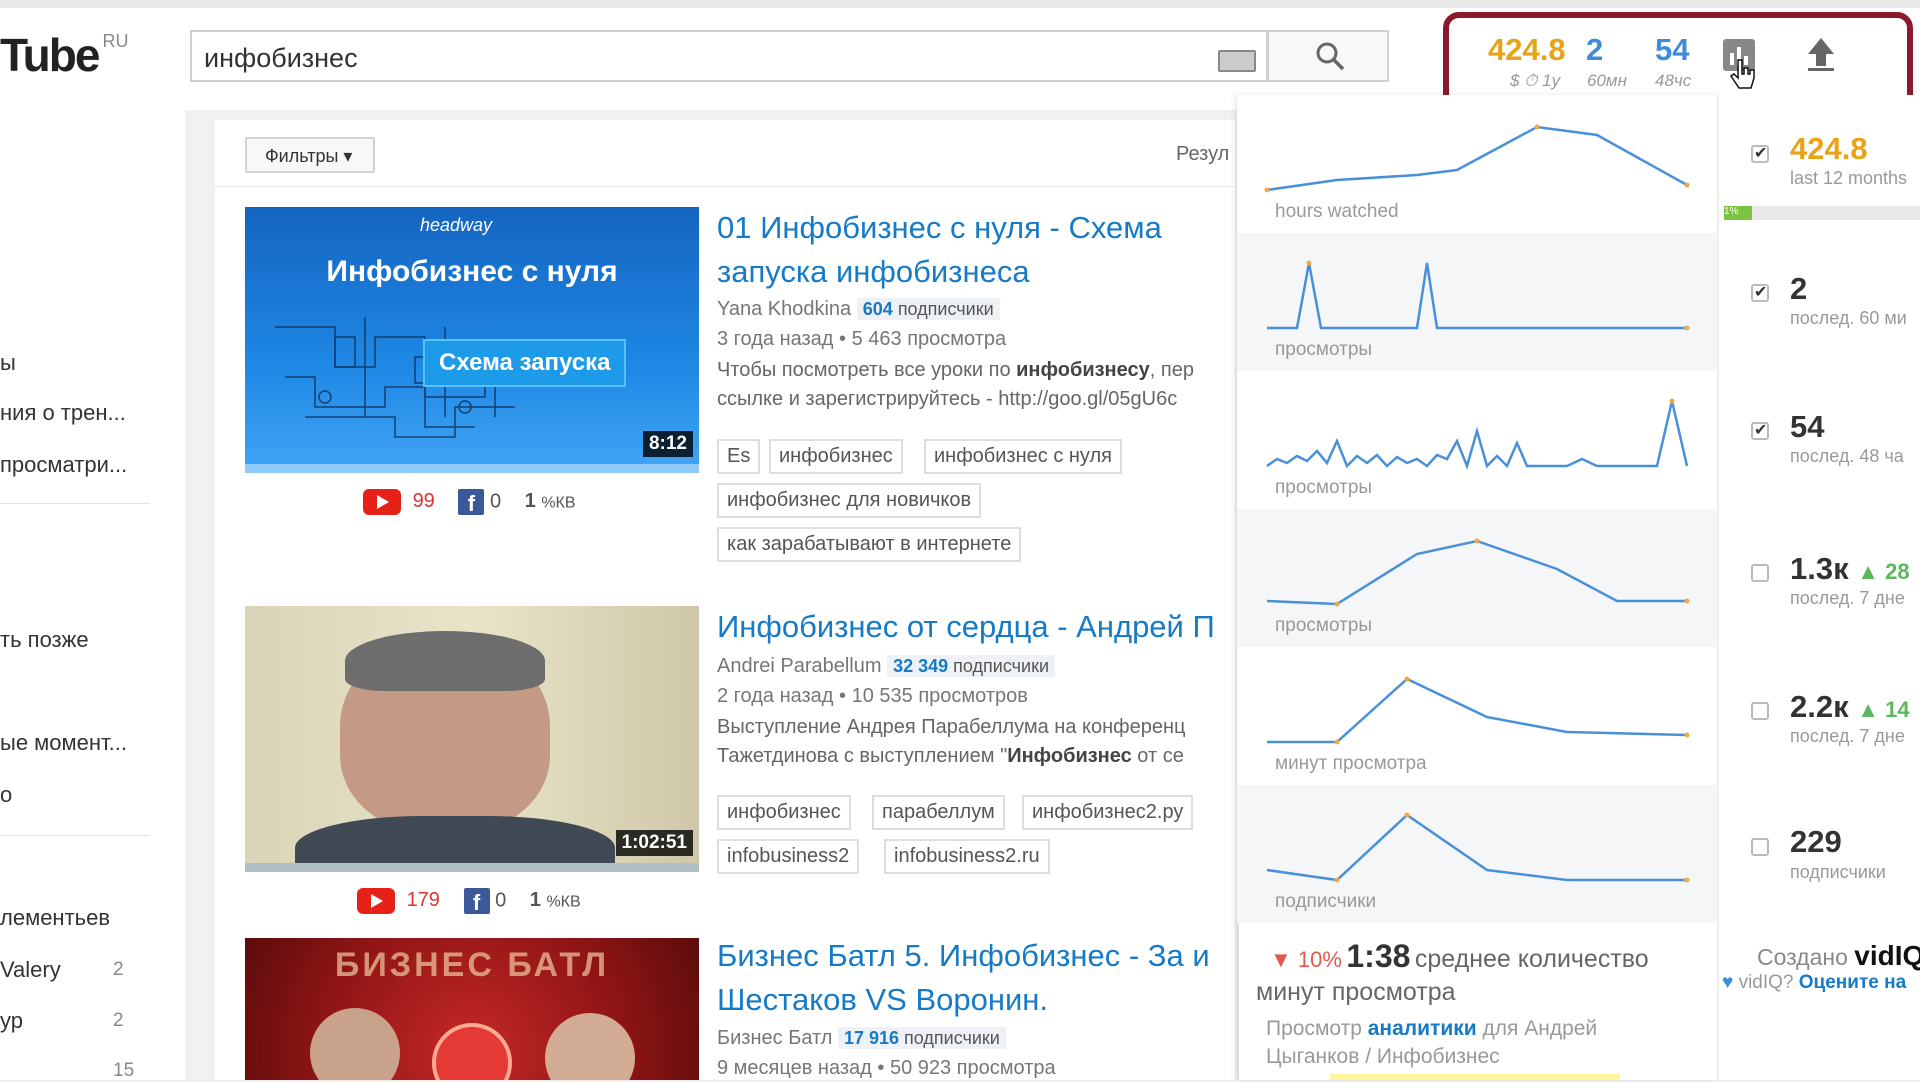 This screenshot has width=1920, height=1082. Describe the element at coordinates (1023, 456) in the screenshot. I see `video-tag: инфобизнес с нуля` at that location.